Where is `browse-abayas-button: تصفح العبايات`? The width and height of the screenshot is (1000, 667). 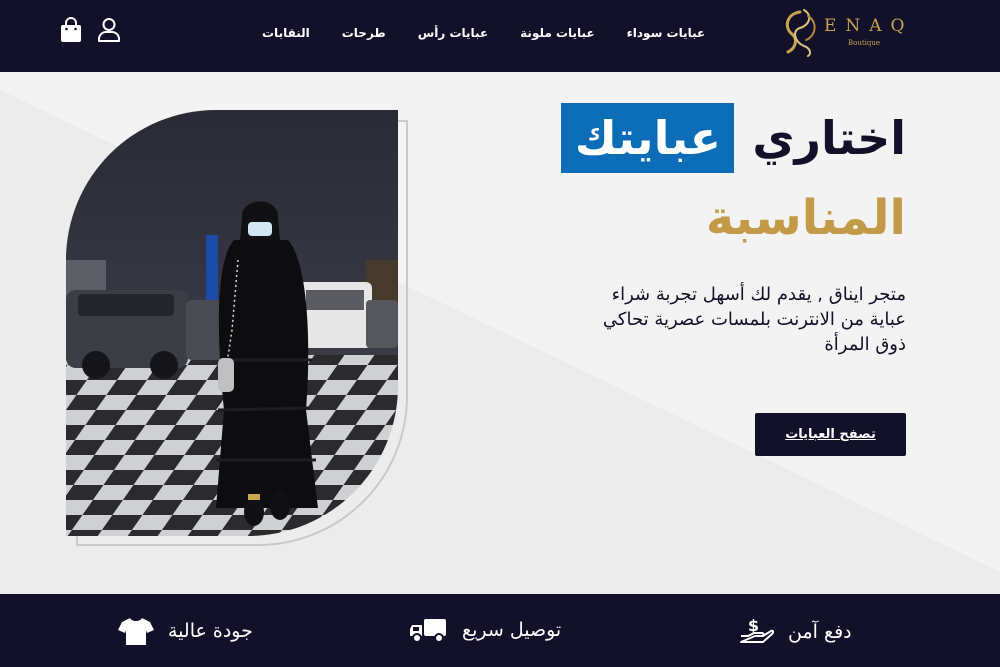 browse-abayas-button: تصفح العبايات is located at coordinates (830, 434).